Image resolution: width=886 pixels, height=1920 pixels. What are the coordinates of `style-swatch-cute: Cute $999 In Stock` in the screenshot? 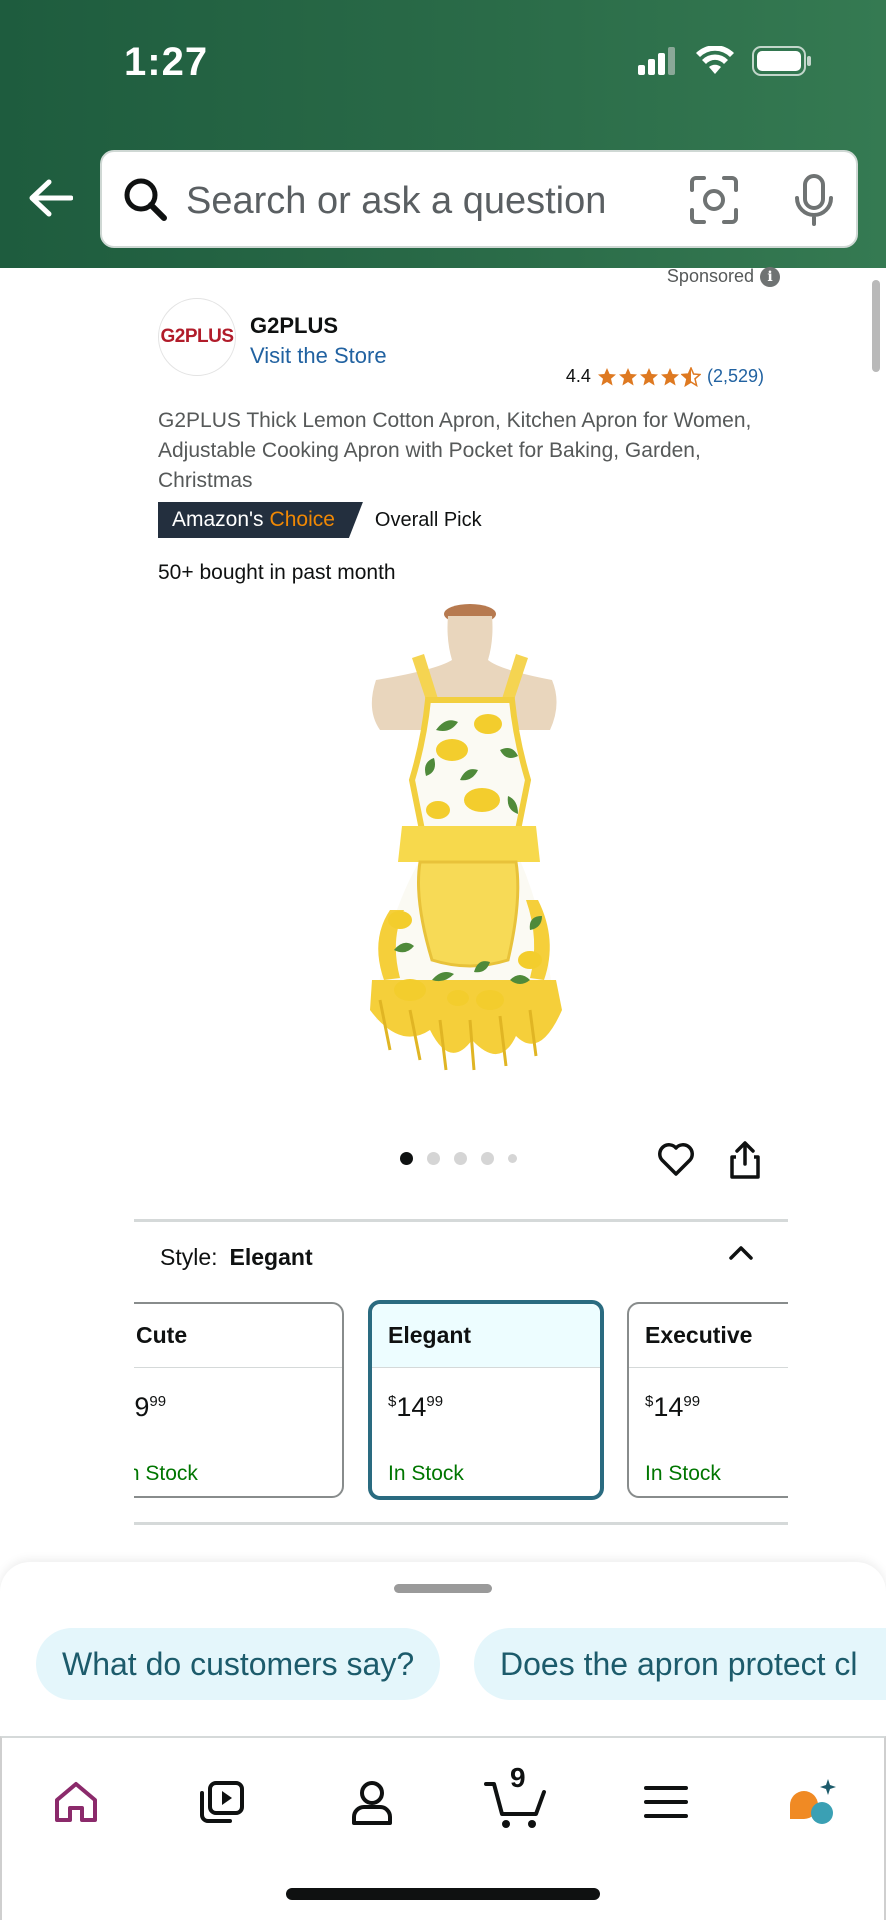 It's located at (239, 1400).